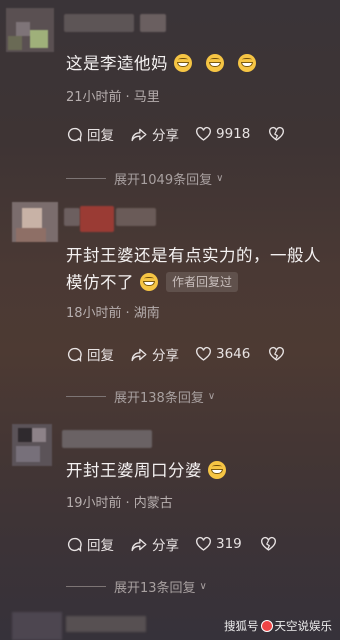 The width and height of the screenshot is (340, 640). Describe the element at coordinates (153, 503) in the screenshot. I see `comment-location: 内蒙古` at that location.